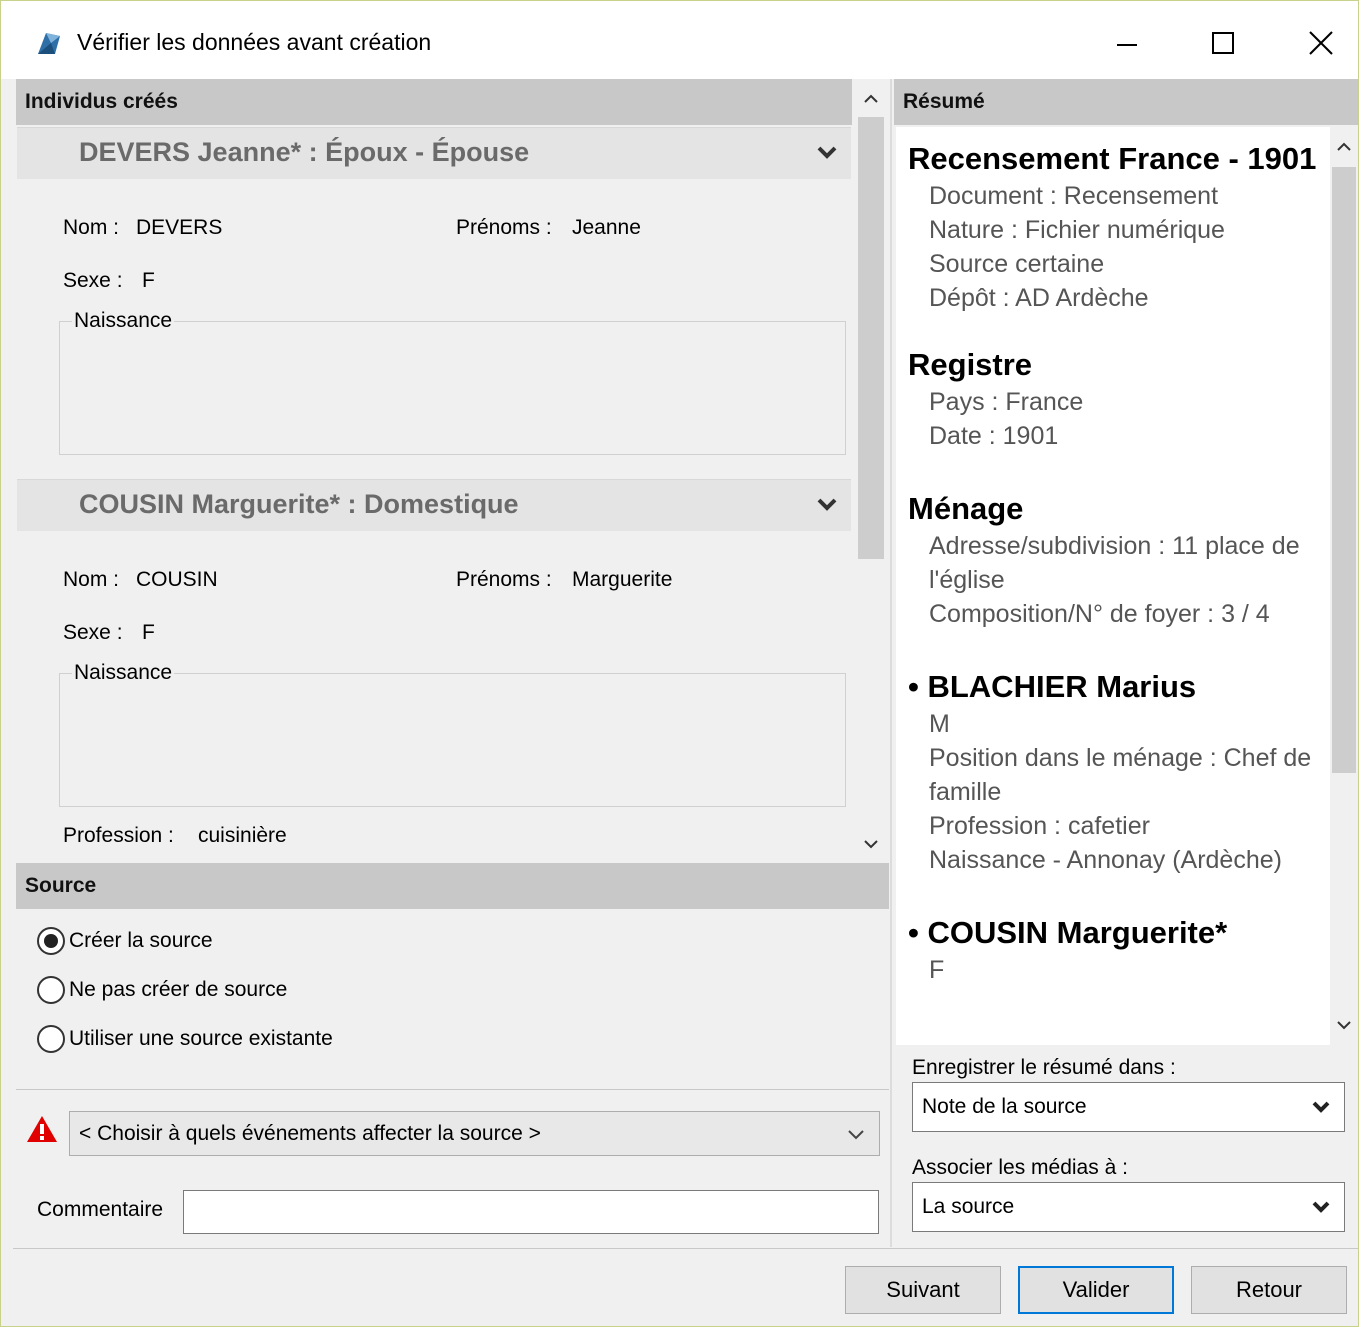  What do you see at coordinates (304, 152) in the screenshot?
I see `person-title: DEVERS Jeanne* : Époux - Épouse` at bounding box center [304, 152].